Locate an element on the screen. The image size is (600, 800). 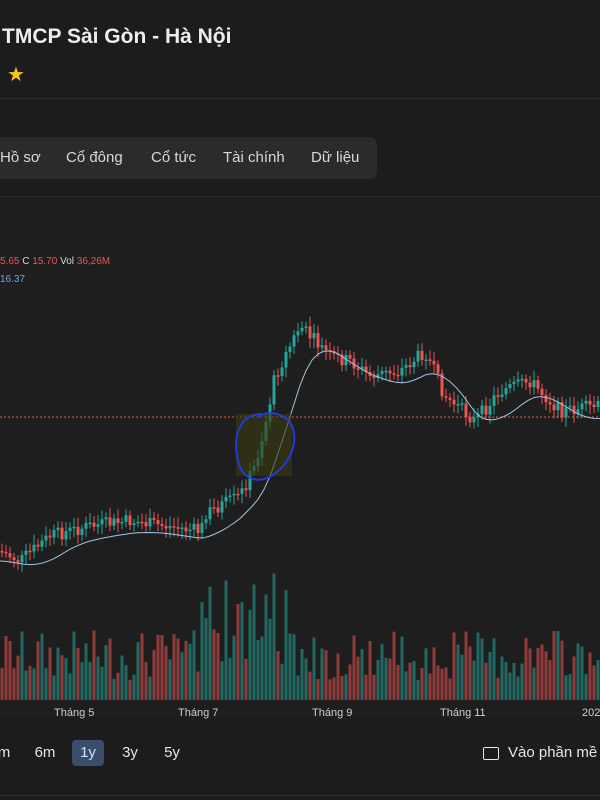
star-icon: ★ is located at coordinates (16, 74).